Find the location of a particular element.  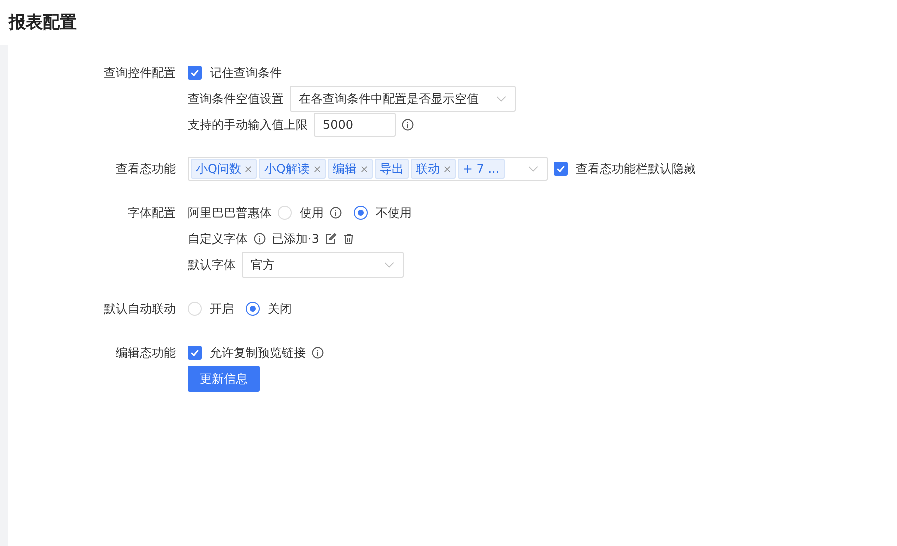

feature-tag: 导出 is located at coordinates (391, 169).